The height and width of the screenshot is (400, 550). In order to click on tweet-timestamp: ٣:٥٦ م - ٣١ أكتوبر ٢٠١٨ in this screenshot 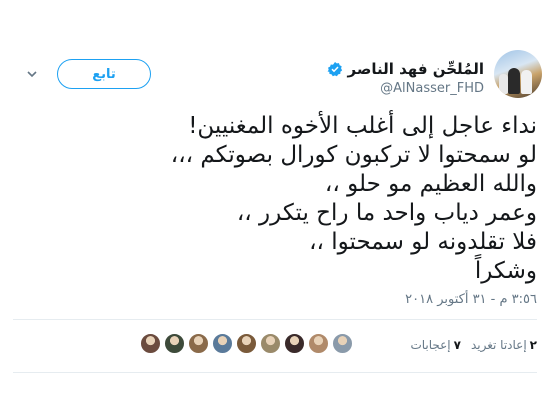, I will do `click(471, 299)`.